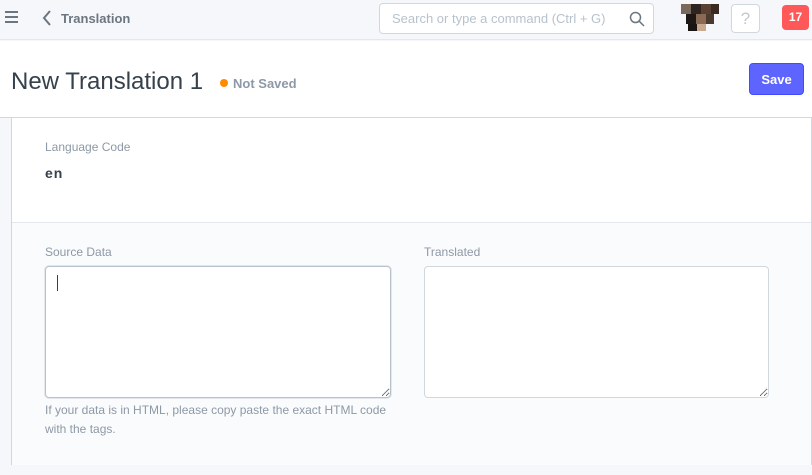 This screenshot has width=812, height=475. What do you see at coordinates (224, 83) in the screenshot?
I see `status-dot-icon` at bounding box center [224, 83].